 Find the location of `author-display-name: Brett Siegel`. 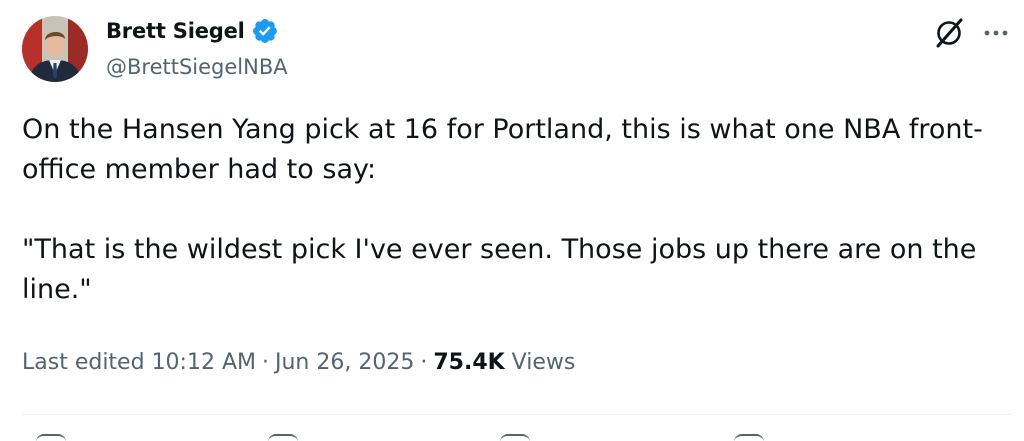

author-display-name: Brett Siegel is located at coordinates (175, 31).